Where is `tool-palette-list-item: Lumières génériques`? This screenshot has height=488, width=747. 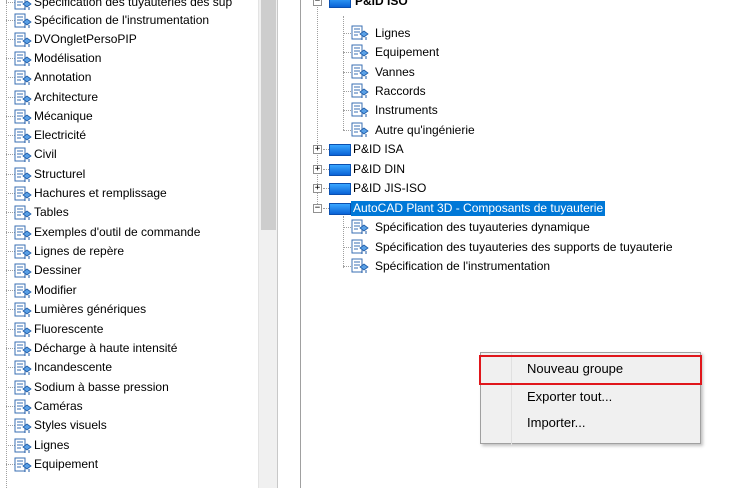
tool-palette-list-item: Lumières génériques is located at coordinates (129, 309).